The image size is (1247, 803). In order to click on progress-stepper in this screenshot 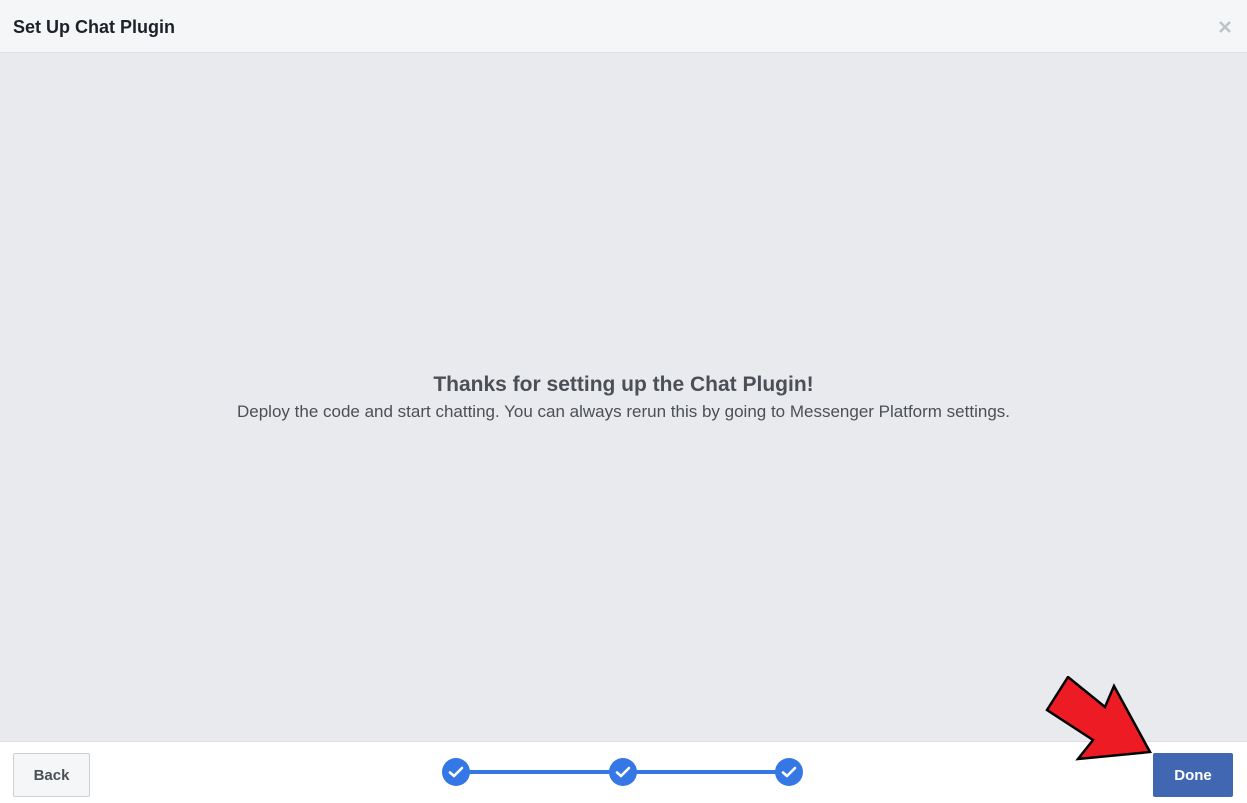, I will do `click(623, 772)`.